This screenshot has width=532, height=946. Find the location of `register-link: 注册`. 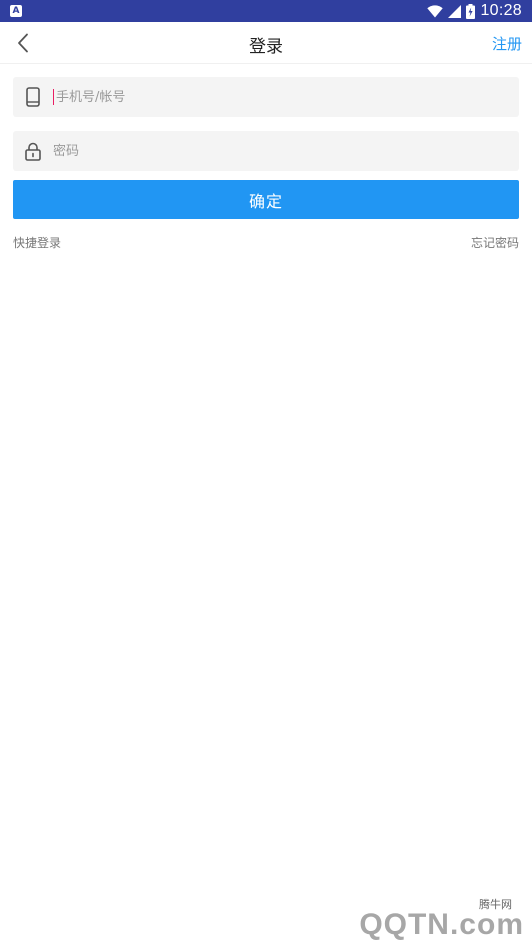

register-link: 注册 is located at coordinates (507, 43).